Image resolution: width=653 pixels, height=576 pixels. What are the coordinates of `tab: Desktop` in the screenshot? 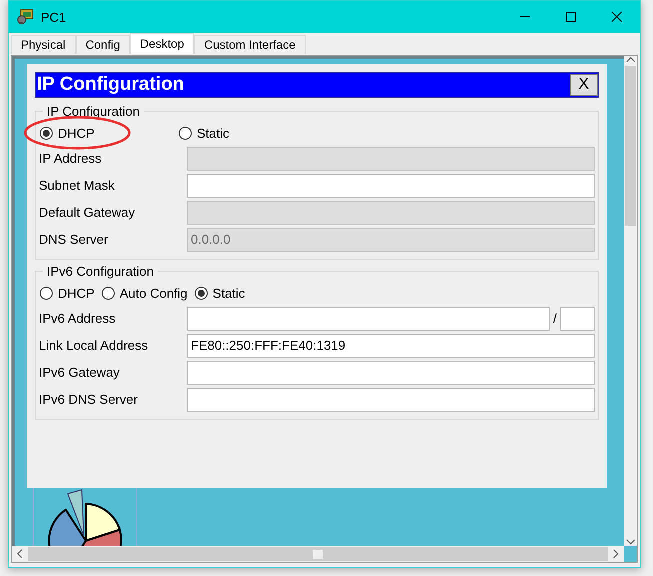 It's located at (162, 43).